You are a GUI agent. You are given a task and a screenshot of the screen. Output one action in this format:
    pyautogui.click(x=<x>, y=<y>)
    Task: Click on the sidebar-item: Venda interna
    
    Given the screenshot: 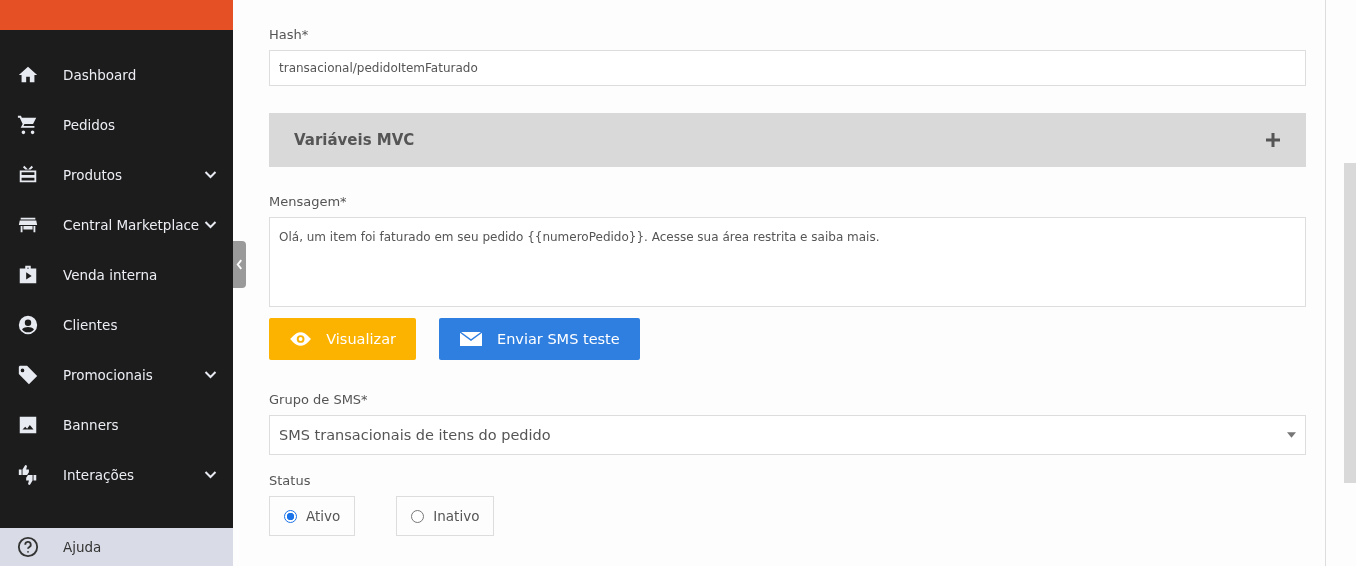 What is the action you would take?
    pyautogui.click(x=116, y=275)
    